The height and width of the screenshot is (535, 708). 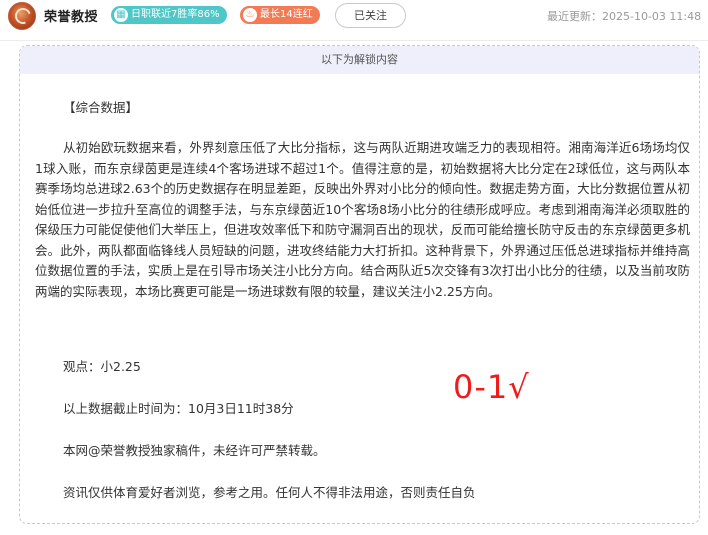 I want to click on avatar, so click(x=22, y=16).